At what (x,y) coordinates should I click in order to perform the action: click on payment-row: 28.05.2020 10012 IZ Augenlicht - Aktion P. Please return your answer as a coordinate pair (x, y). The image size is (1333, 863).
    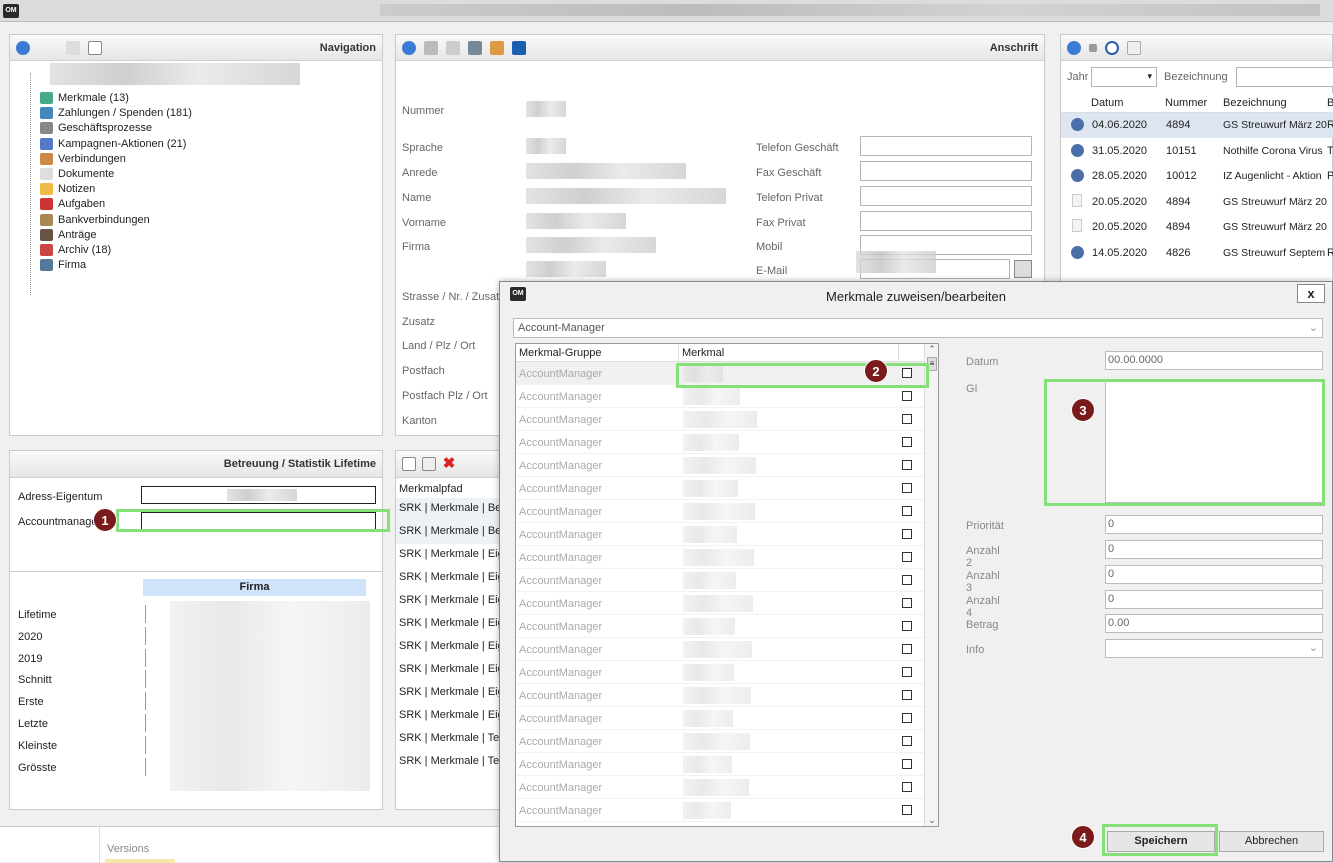
    Looking at the image, I should click on (1197, 176).